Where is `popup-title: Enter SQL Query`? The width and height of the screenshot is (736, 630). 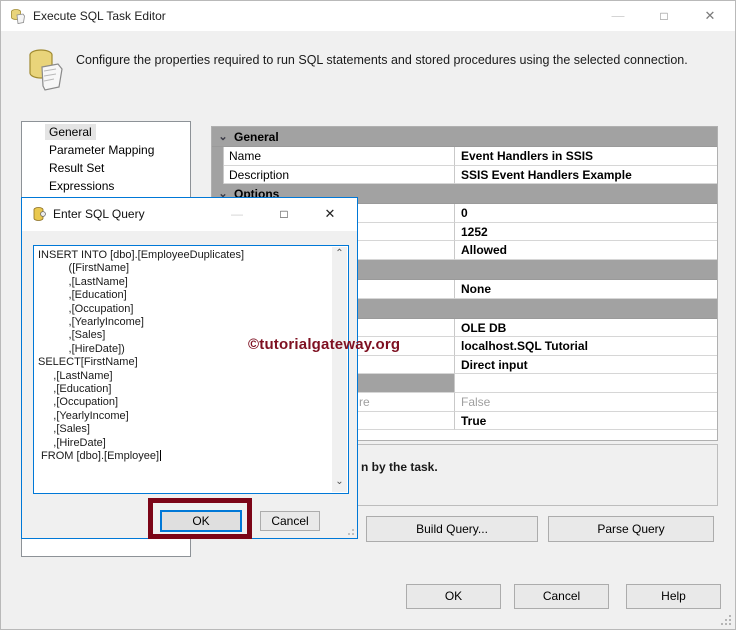
popup-title: Enter SQL Query is located at coordinates (99, 214).